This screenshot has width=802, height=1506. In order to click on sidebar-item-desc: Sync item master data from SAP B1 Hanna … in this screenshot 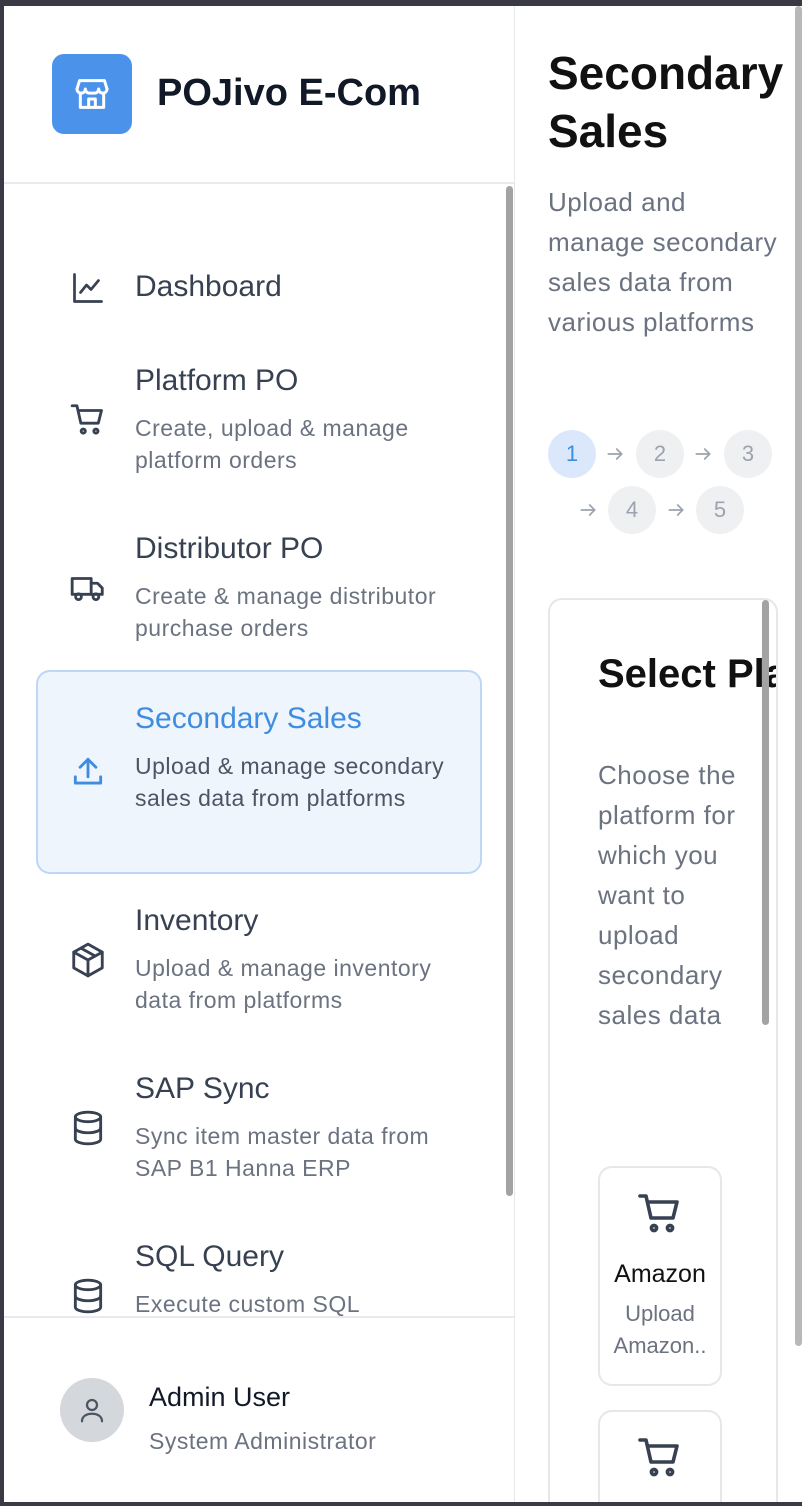, I will do `click(282, 1152)`.